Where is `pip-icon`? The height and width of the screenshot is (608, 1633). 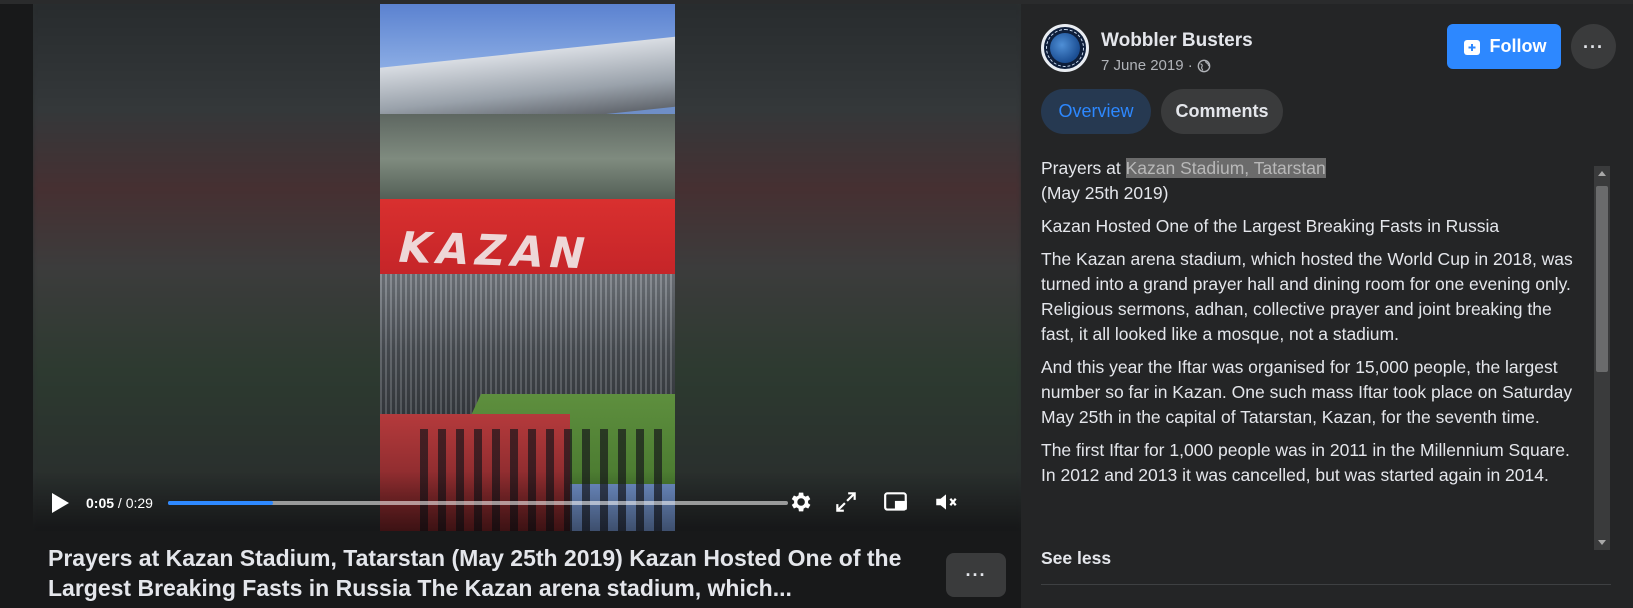
pip-icon is located at coordinates (895, 501).